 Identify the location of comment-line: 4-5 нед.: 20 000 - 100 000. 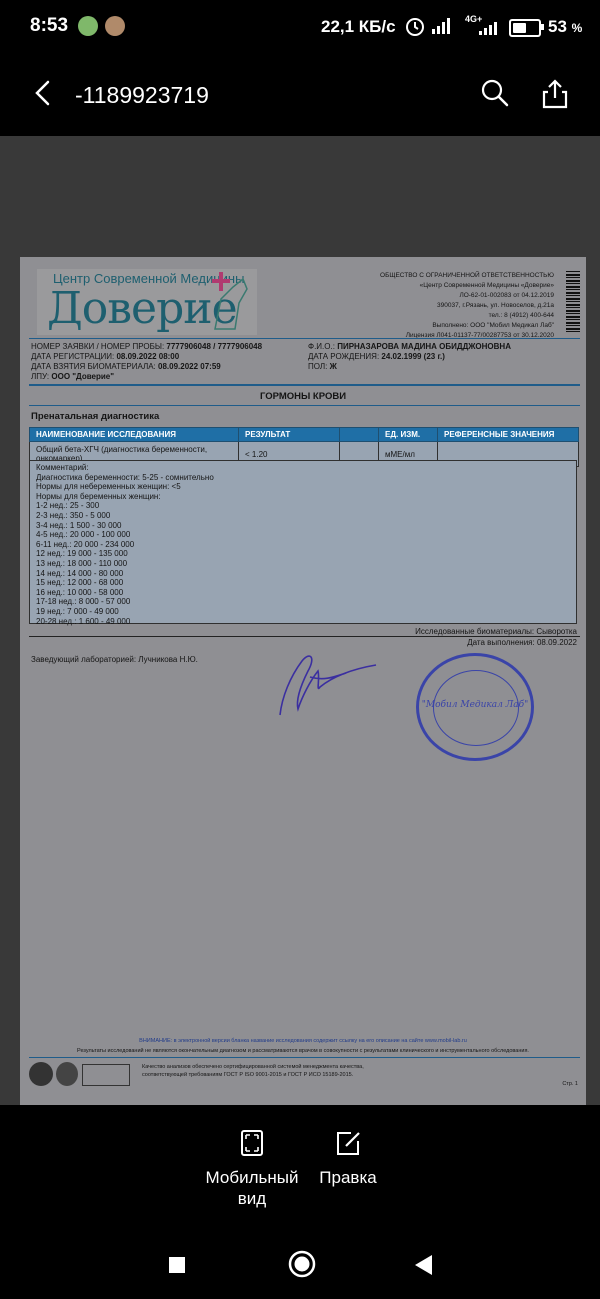
(83, 535).